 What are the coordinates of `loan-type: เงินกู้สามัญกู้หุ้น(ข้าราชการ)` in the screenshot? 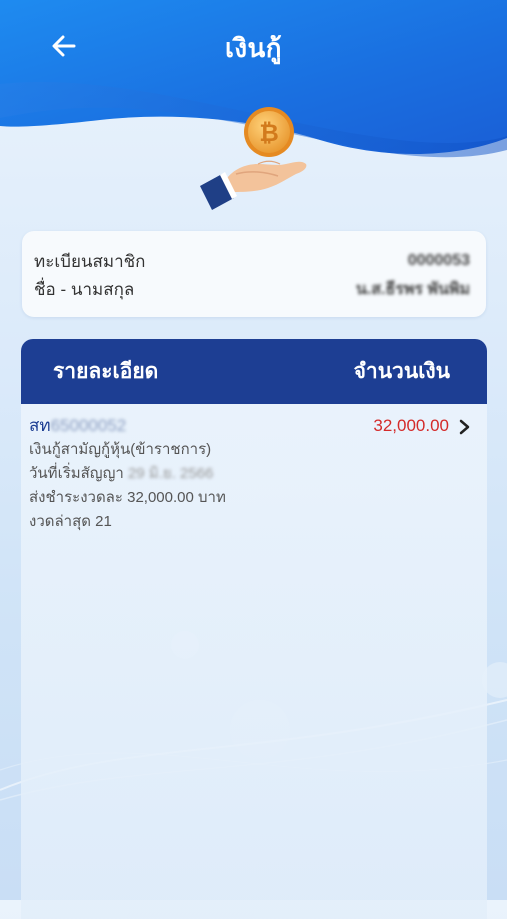 It's located at (120, 449).